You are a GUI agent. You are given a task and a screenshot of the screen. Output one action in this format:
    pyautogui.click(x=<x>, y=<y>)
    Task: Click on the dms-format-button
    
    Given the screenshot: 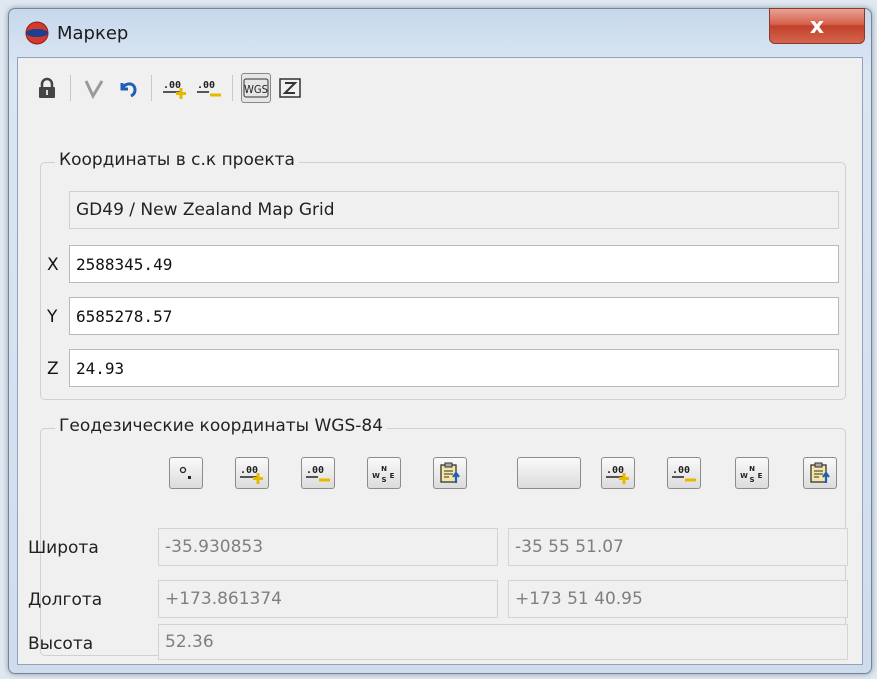 What is the action you would take?
    pyautogui.click(x=549, y=473)
    